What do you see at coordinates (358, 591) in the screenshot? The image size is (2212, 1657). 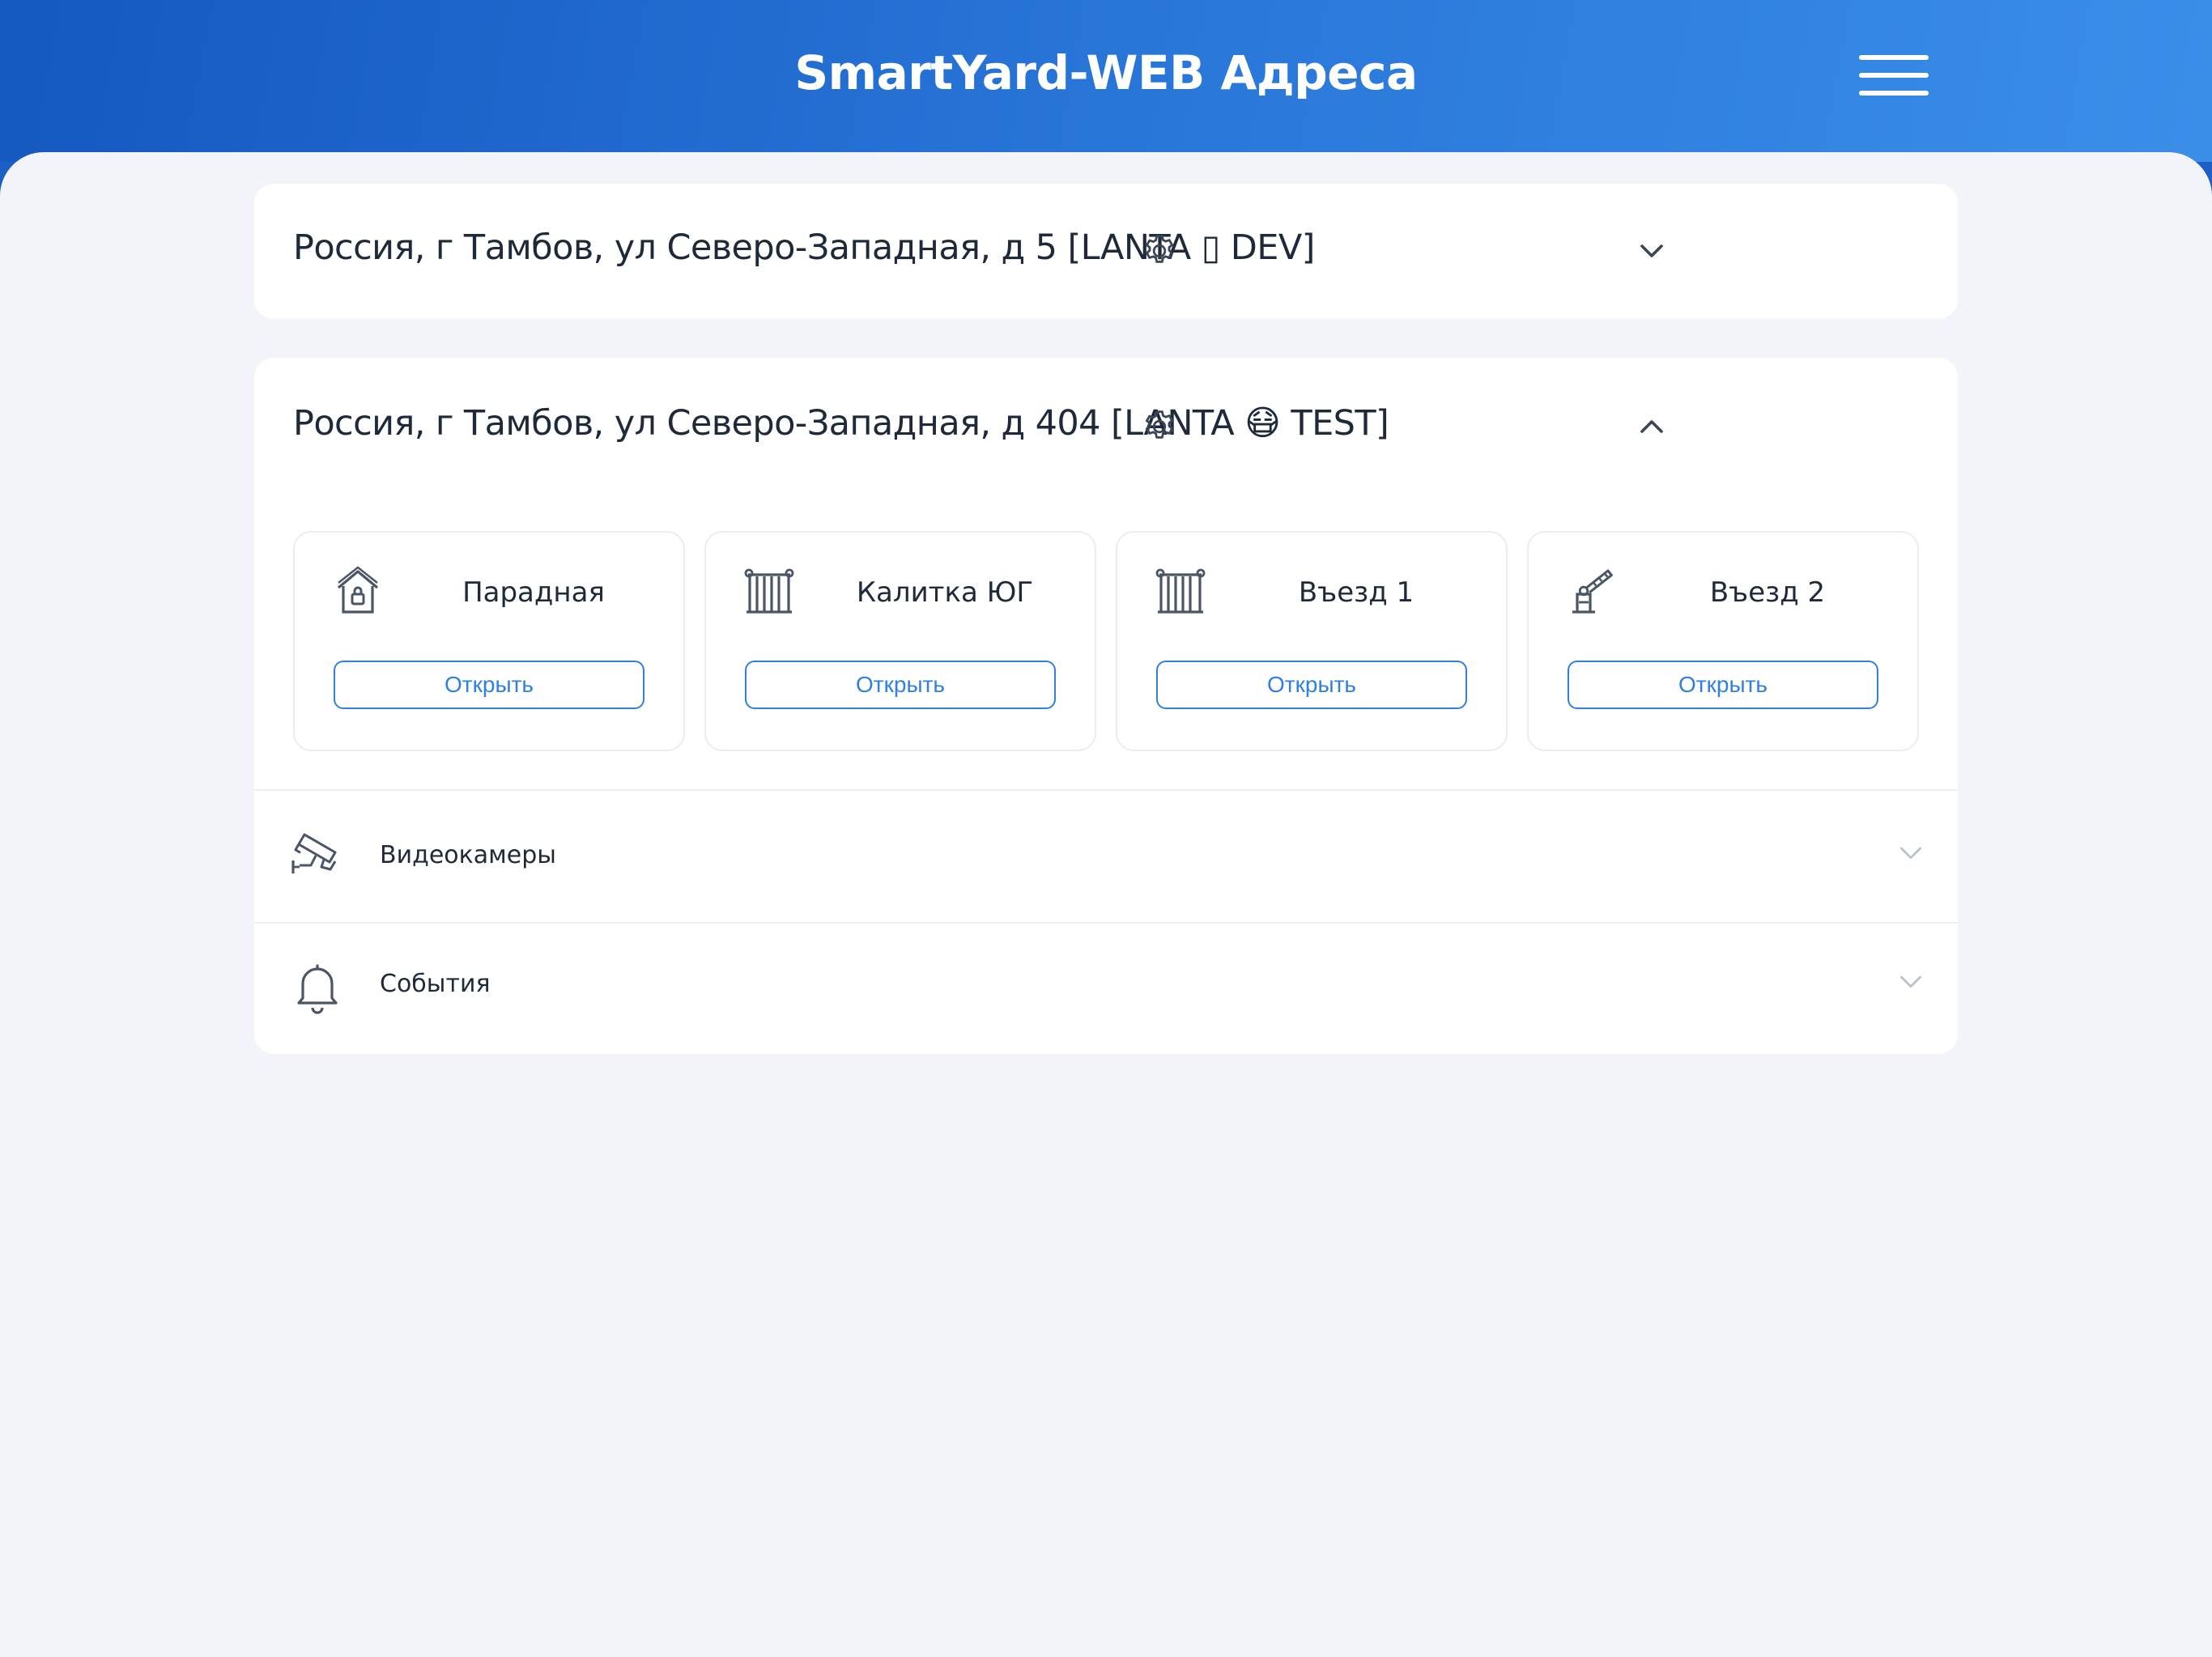 I see `entrance-house-lock-icon` at bounding box center [358, 591].